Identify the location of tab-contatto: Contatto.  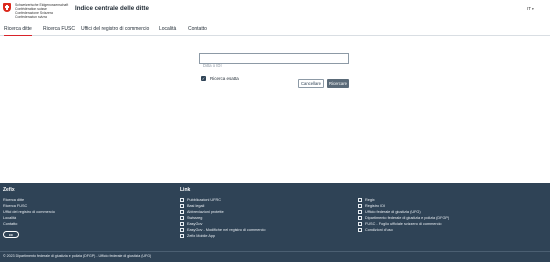
(197, 31).